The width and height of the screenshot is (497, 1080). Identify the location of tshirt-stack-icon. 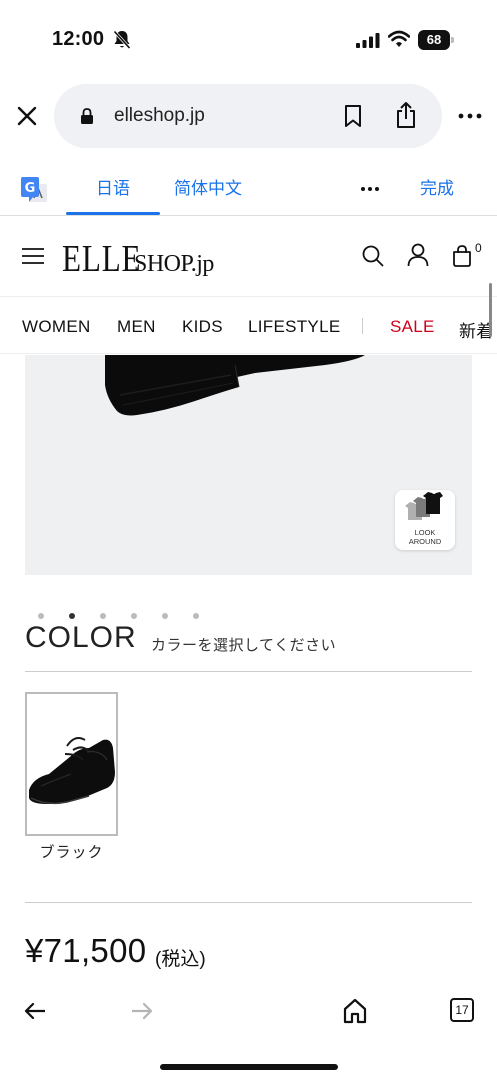
(424, 506).